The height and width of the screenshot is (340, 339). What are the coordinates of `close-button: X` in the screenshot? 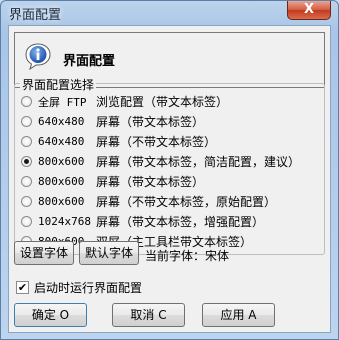 It's located at (309, 10).